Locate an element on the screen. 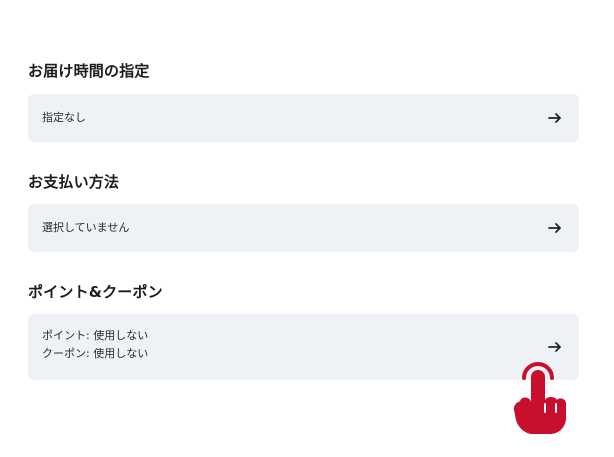  delivery-time-heading: お届け時間の指定 is located at coordinates (89, 71).